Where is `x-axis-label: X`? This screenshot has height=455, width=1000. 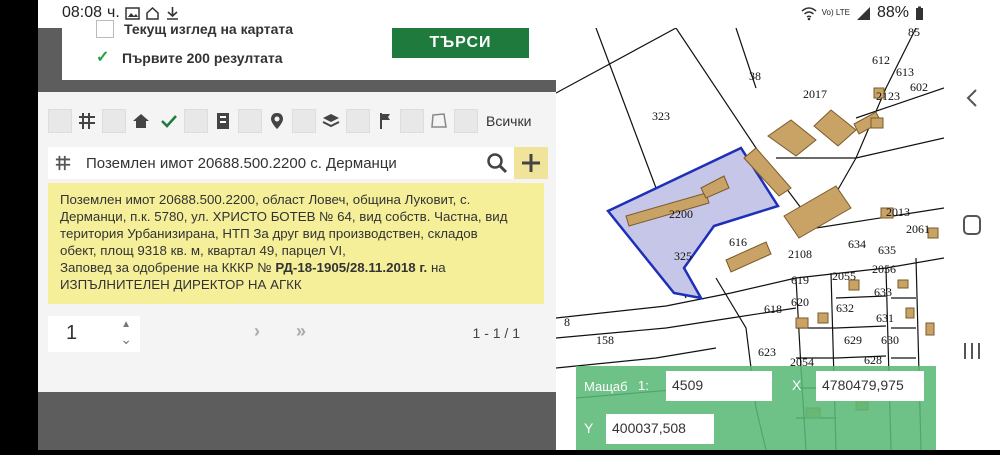 x-axis-label: X is located at coordinates (797, 385).